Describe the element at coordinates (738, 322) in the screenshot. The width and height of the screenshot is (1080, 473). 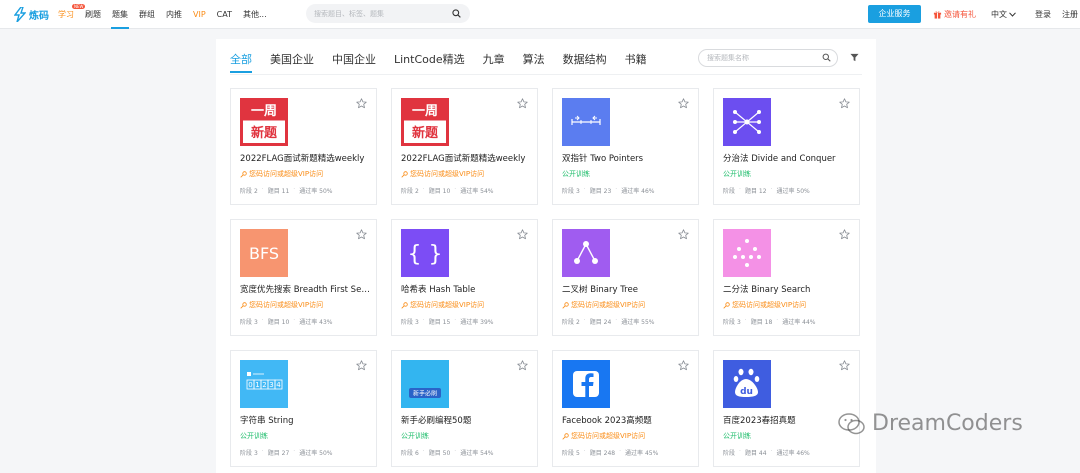
I see `stage-value: 3` at that location.